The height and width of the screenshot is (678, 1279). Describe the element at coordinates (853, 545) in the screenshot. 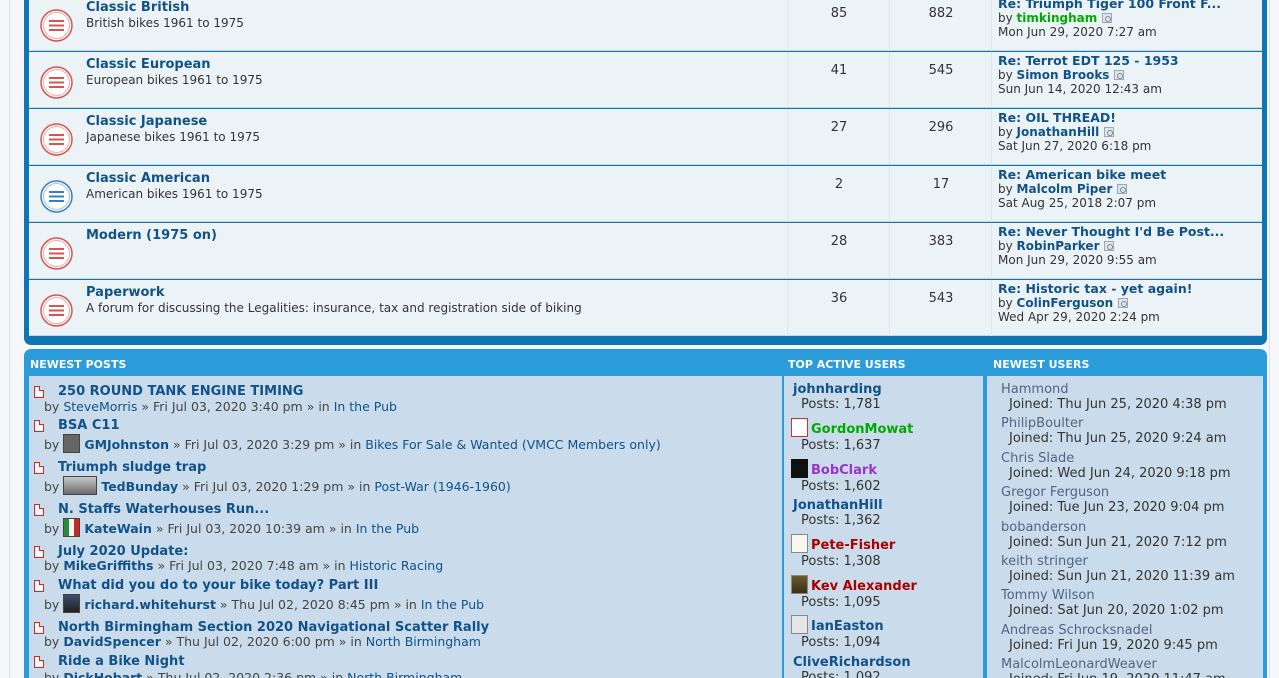

I see `user-name-link: Pete-Fisher` at that location.